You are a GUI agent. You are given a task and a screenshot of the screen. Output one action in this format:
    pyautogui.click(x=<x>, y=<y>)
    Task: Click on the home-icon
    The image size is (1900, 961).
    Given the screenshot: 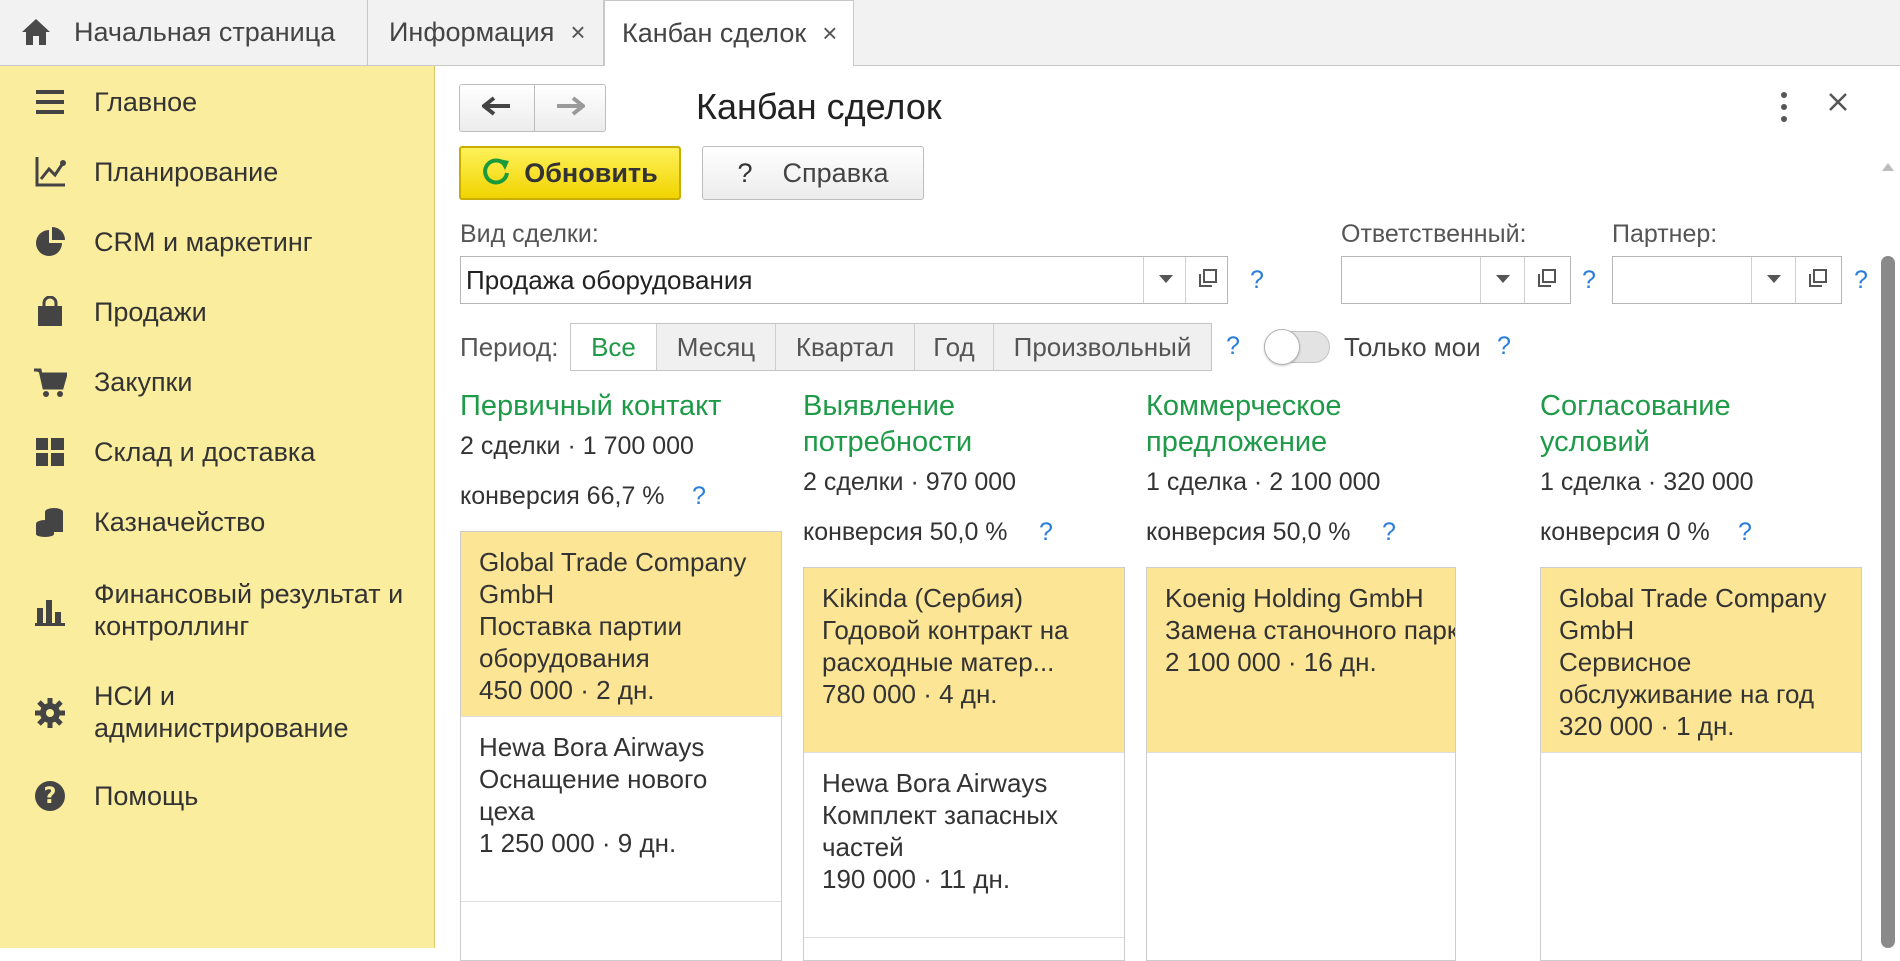 What is the action you would take?
    pyautogui.click(x=36, y=35)
    